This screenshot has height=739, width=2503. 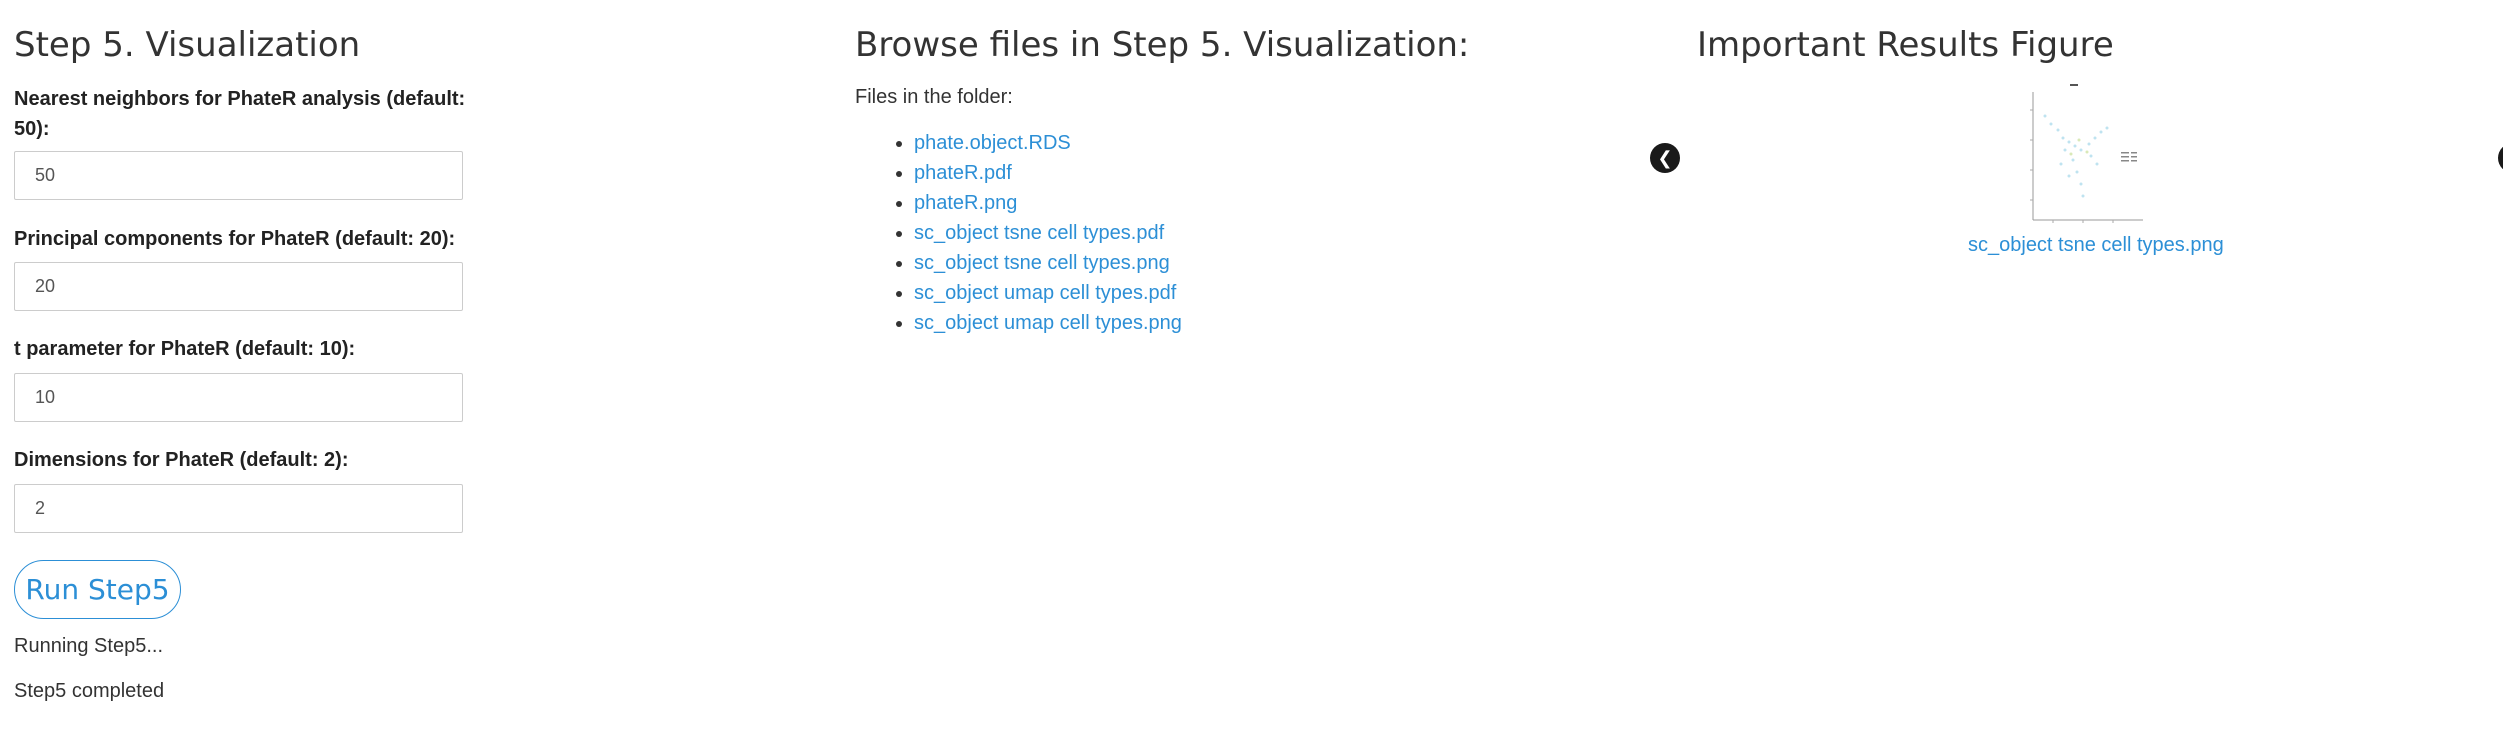 I want to click on list-item: phate.object.RDS, so click(x=1048, y=143).